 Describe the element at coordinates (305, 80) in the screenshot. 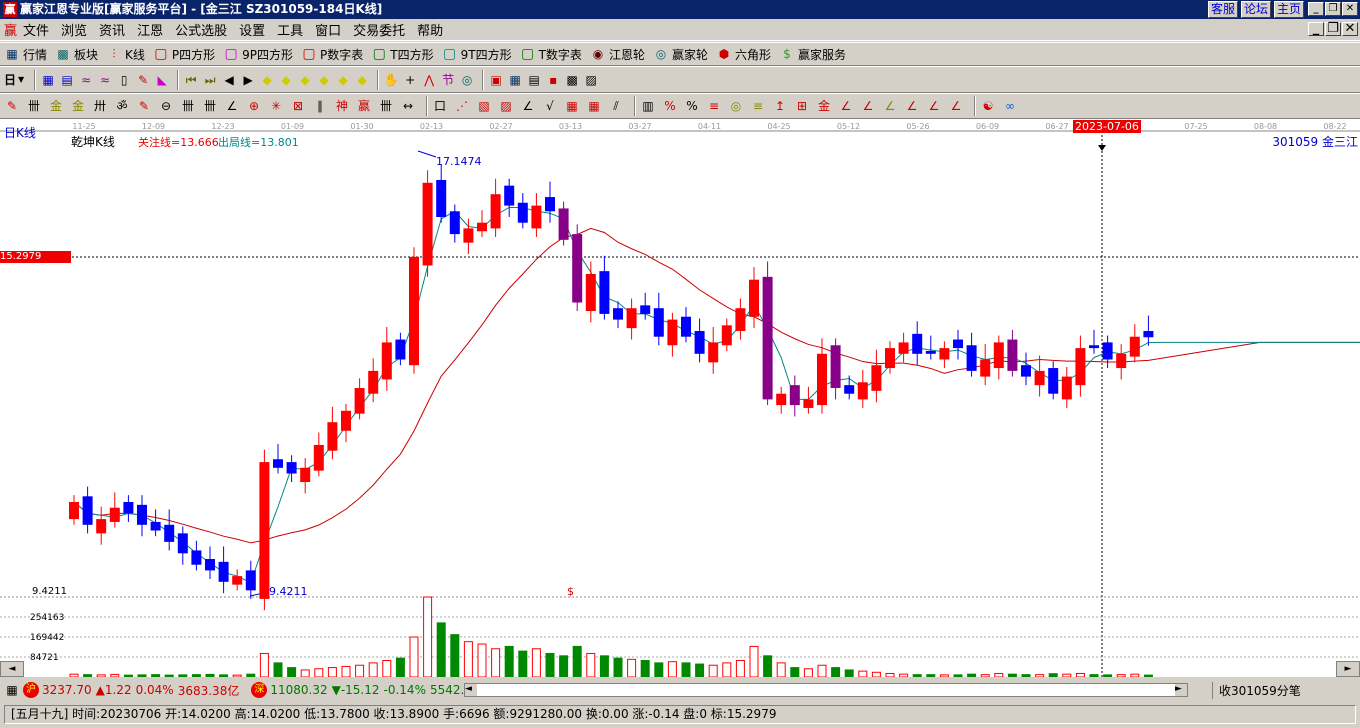

I see `zoom-in-icon: ◆` at that location.